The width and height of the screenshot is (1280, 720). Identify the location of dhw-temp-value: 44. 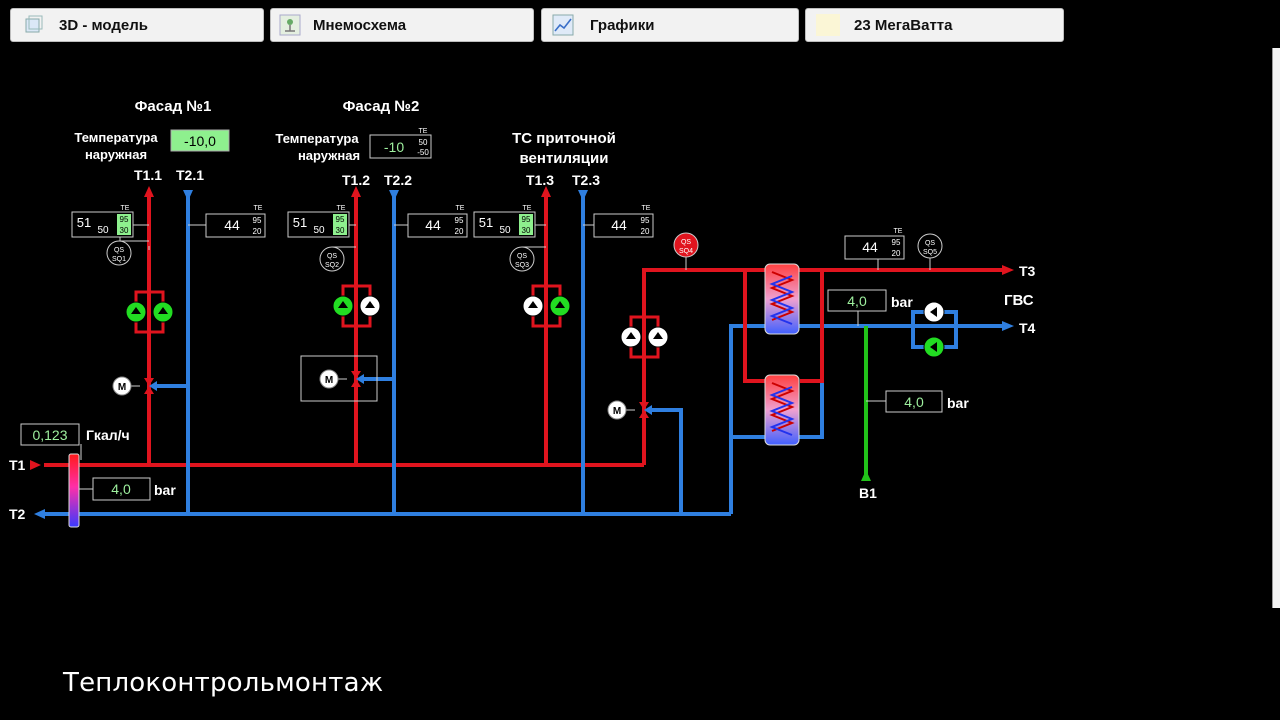
(870, 247).